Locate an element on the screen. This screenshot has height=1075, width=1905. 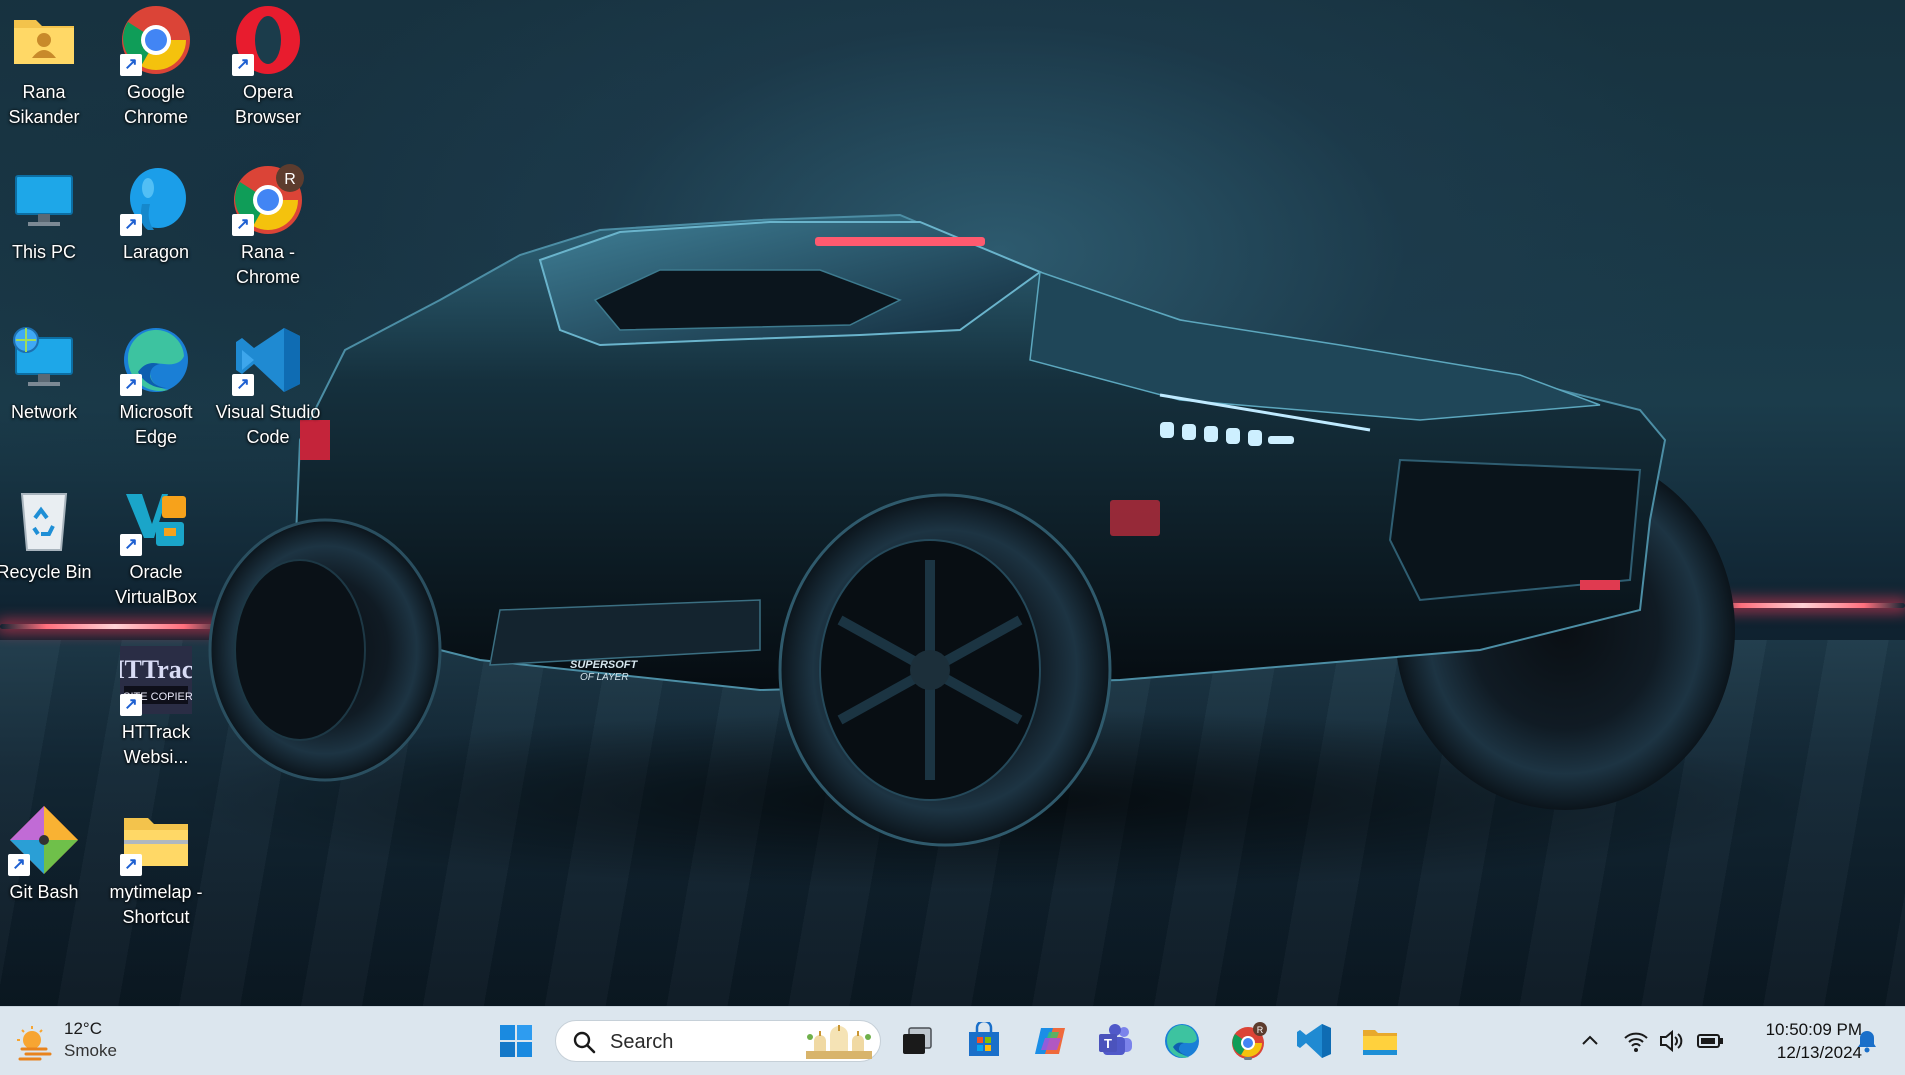
desktop-icon-microsoft-edge: ↗ Microsoft Edge is located at coordinates (156, 385).